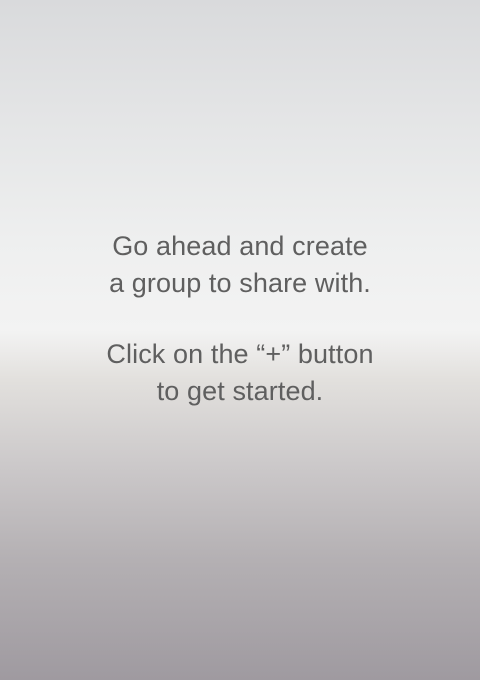  Describe the element at coordinates (240, 391) in the screenshot. I see `empty-state-line-4: to get started.` at that location.